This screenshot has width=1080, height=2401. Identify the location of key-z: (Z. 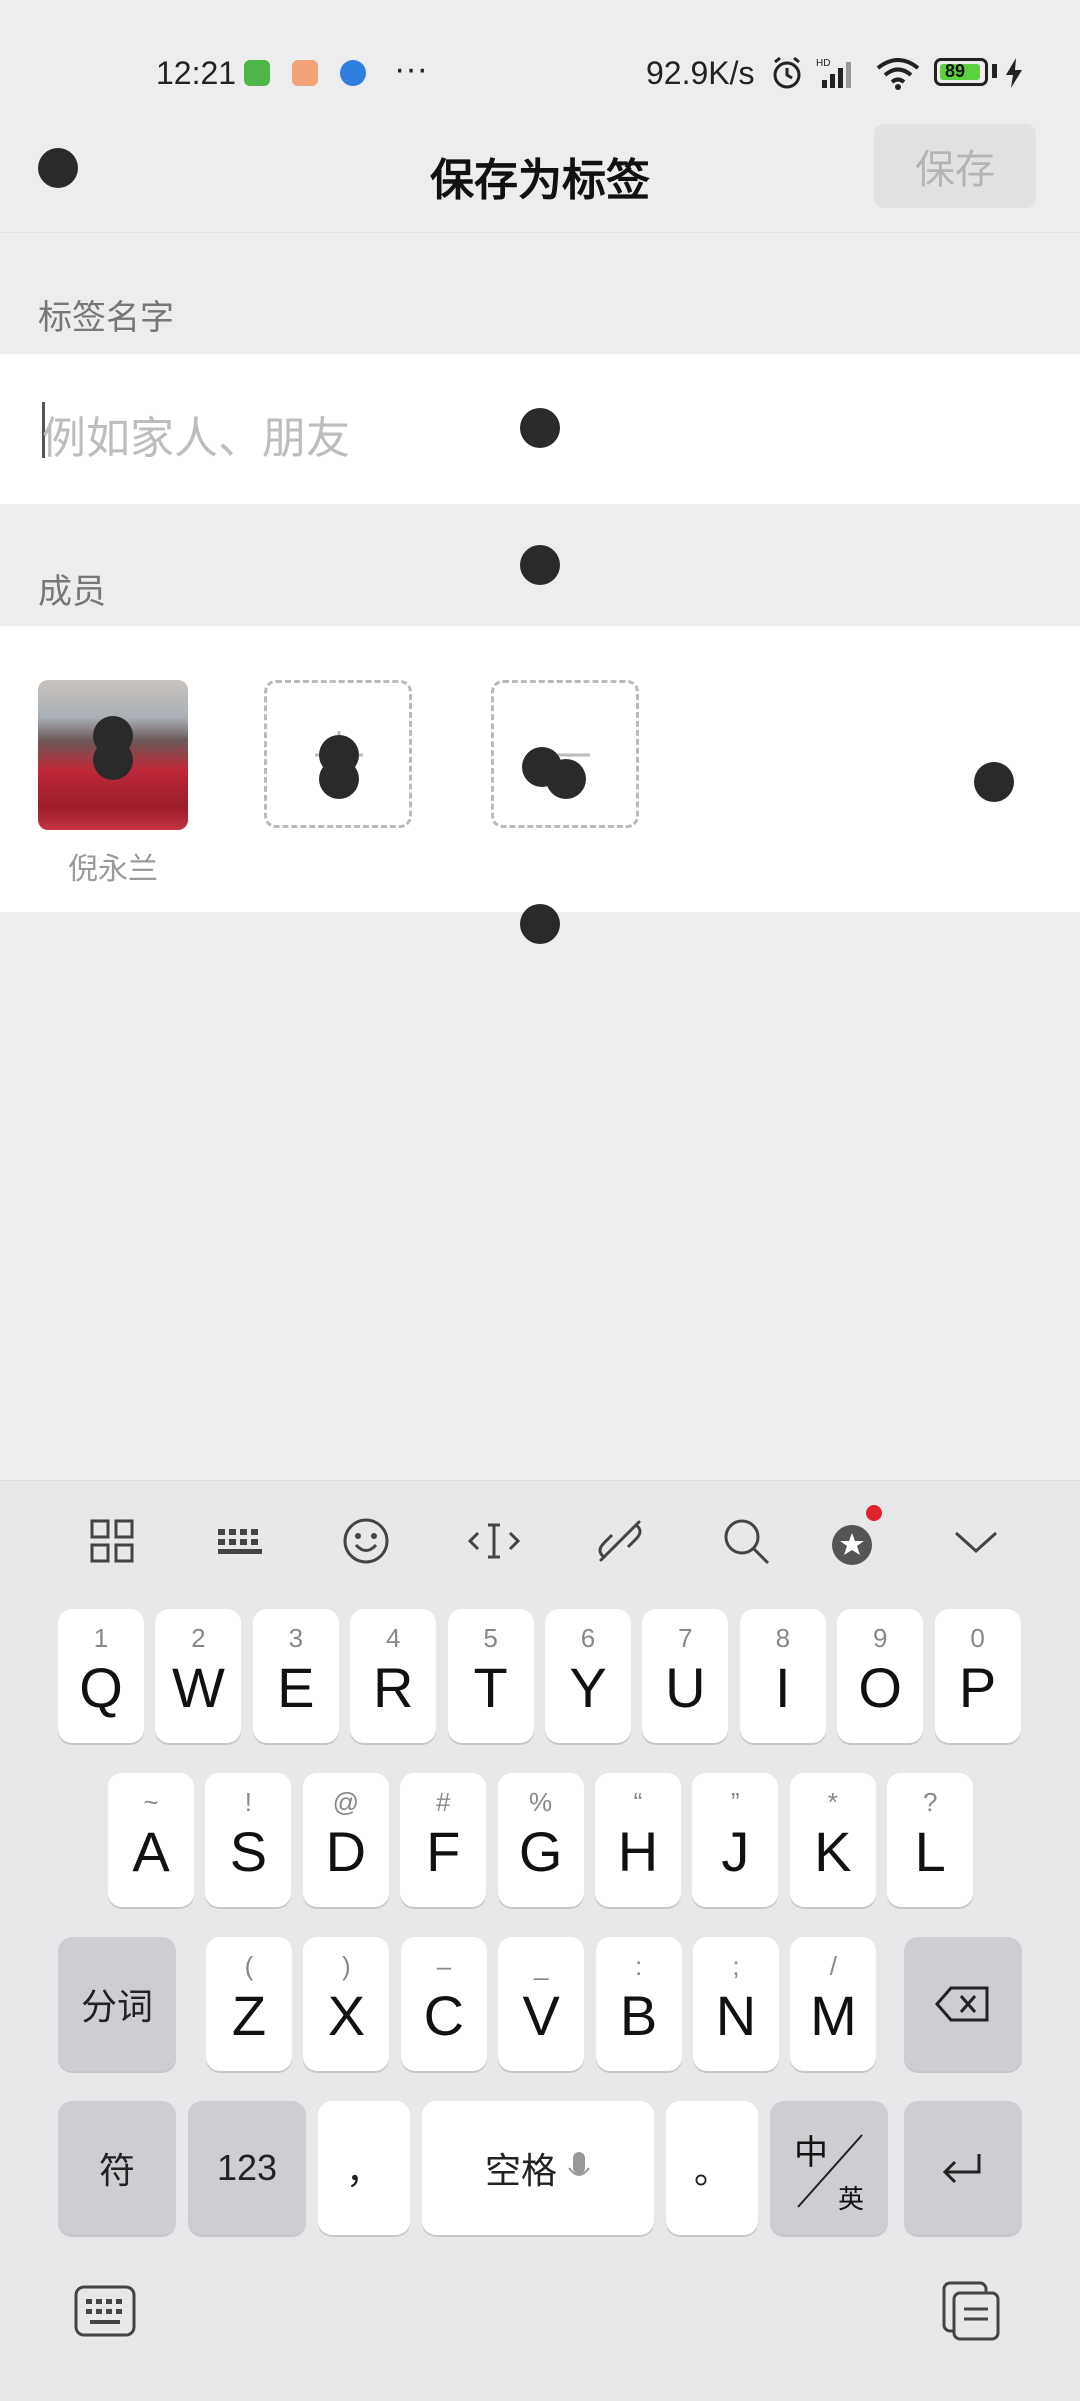
(249, 2004).